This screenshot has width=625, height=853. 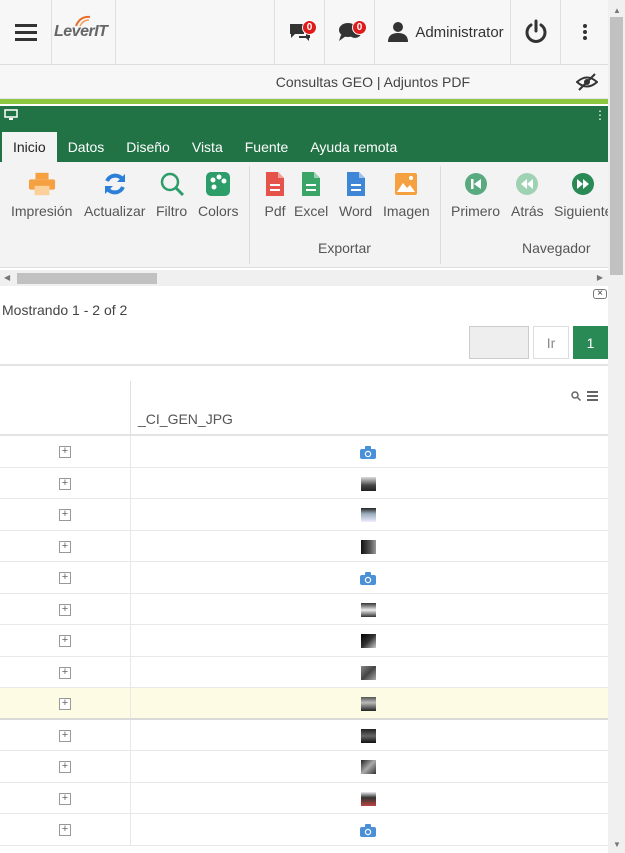 What do you see at coordinates (172, 211) in the screenshot?
I see `filter-label: Filtro` at bounding box center [172, 211].